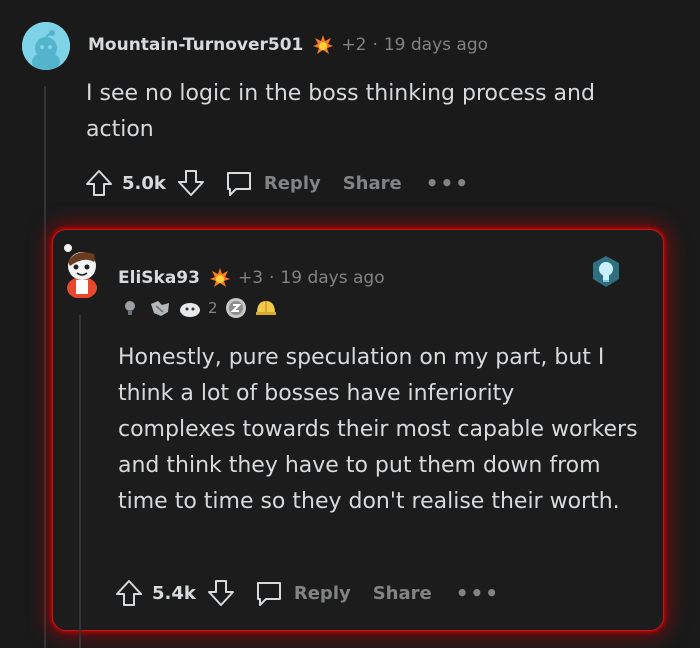 This screenshot has width=700, height=648. What do you see at coordinates (190, 308) in the screenshot?
I see `reaction-award-icon` at bounding box center [190, 308].